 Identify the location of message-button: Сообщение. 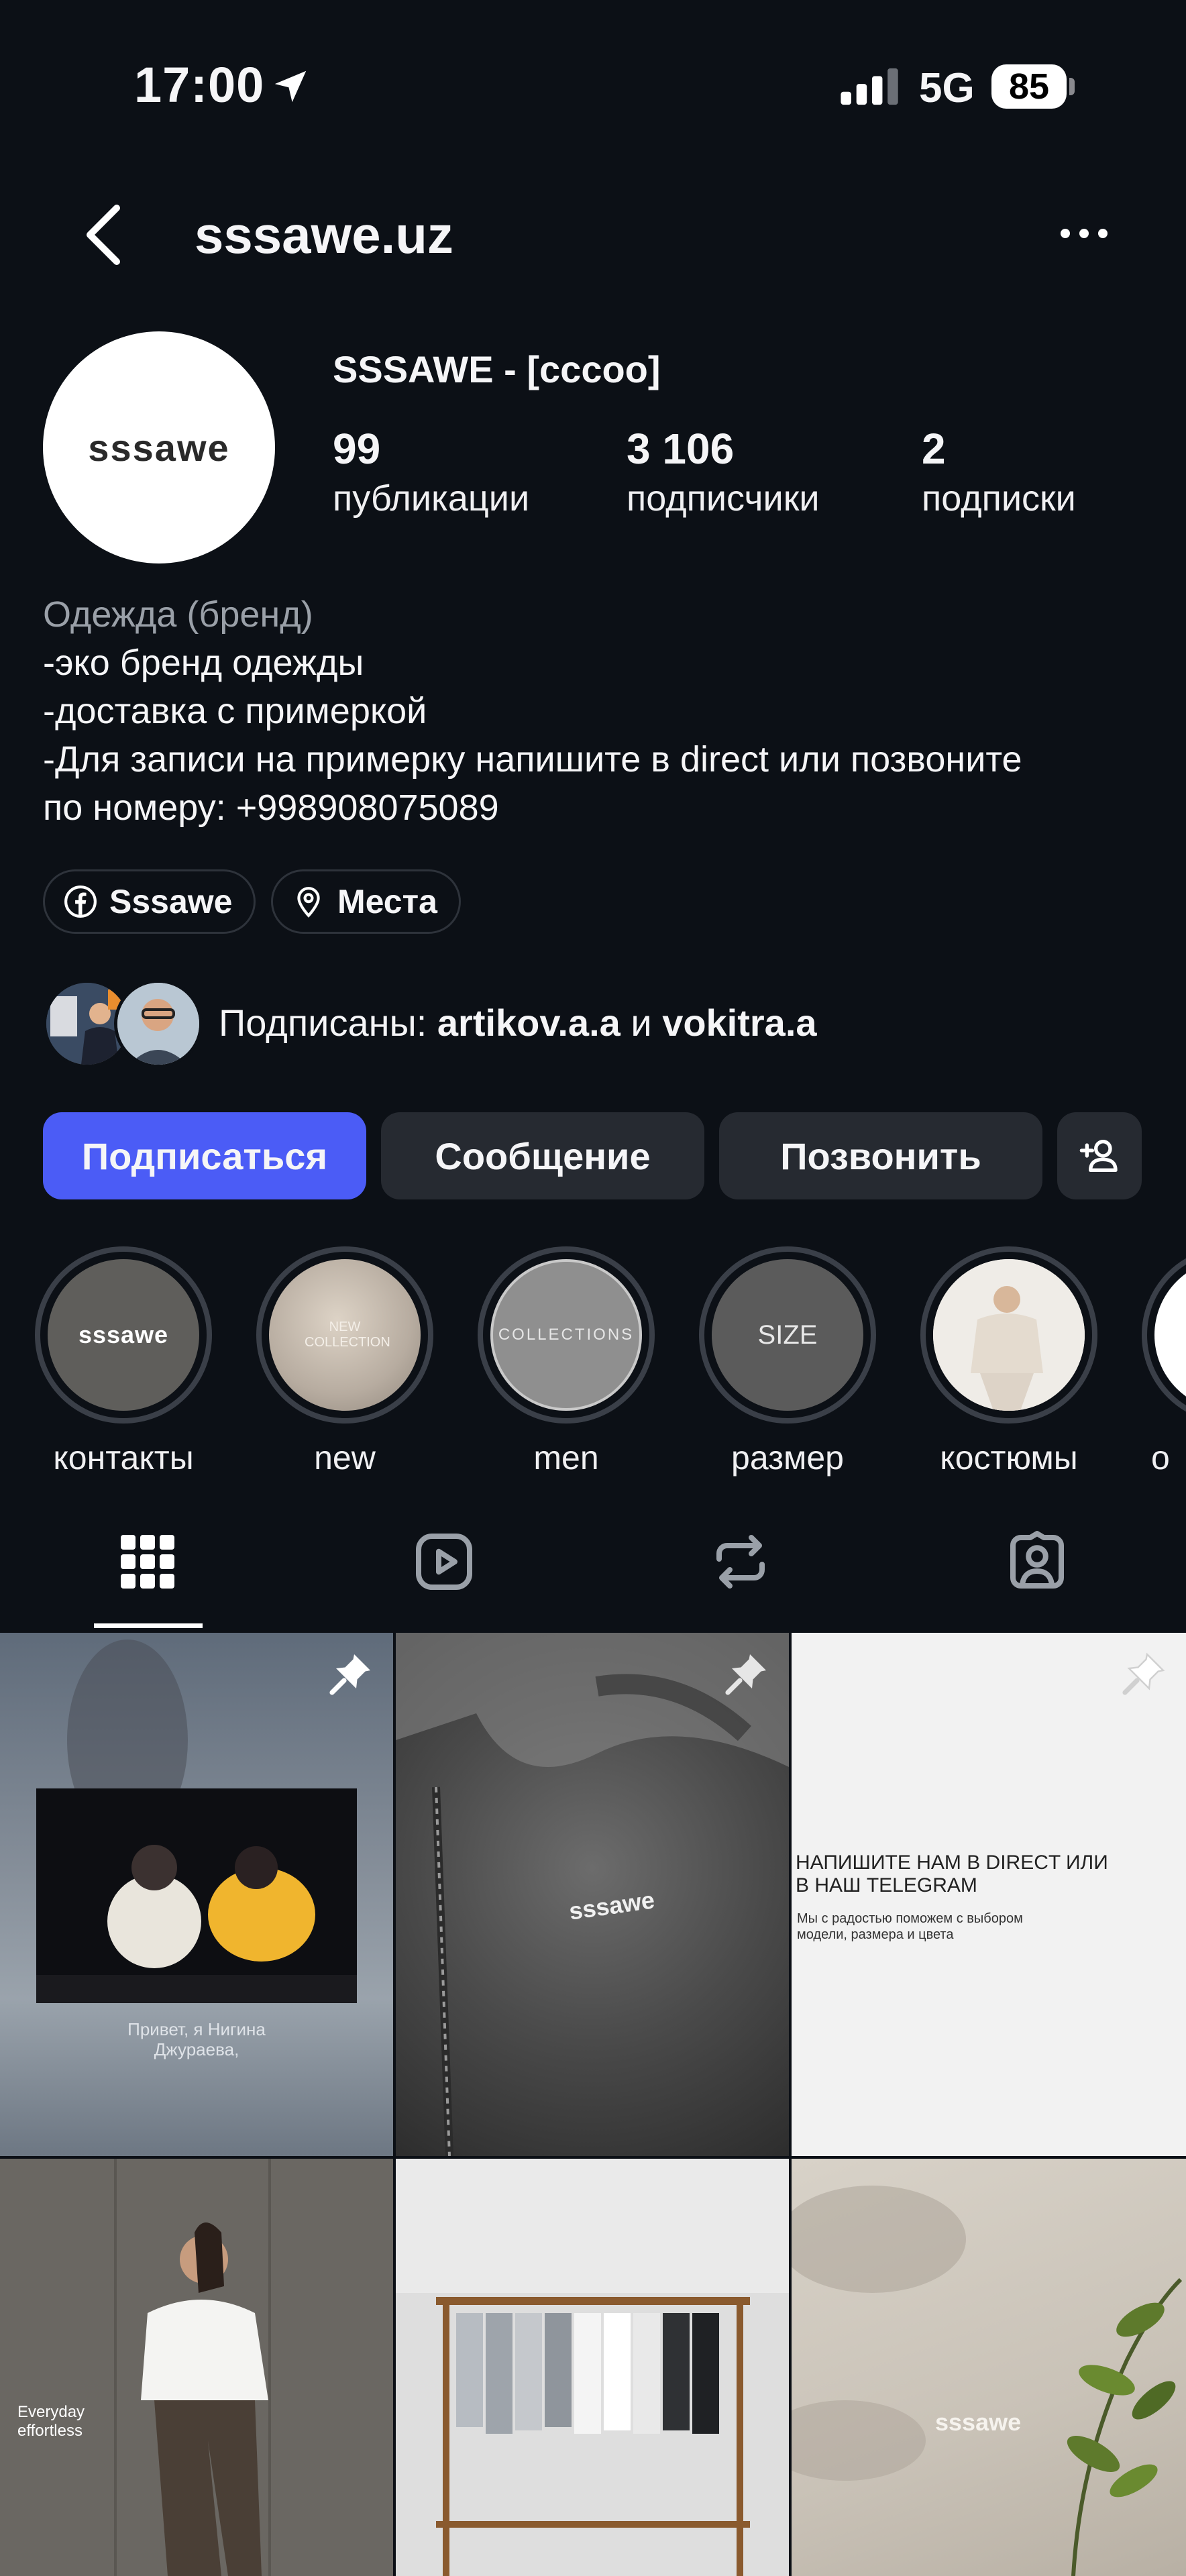
(542, 1155).